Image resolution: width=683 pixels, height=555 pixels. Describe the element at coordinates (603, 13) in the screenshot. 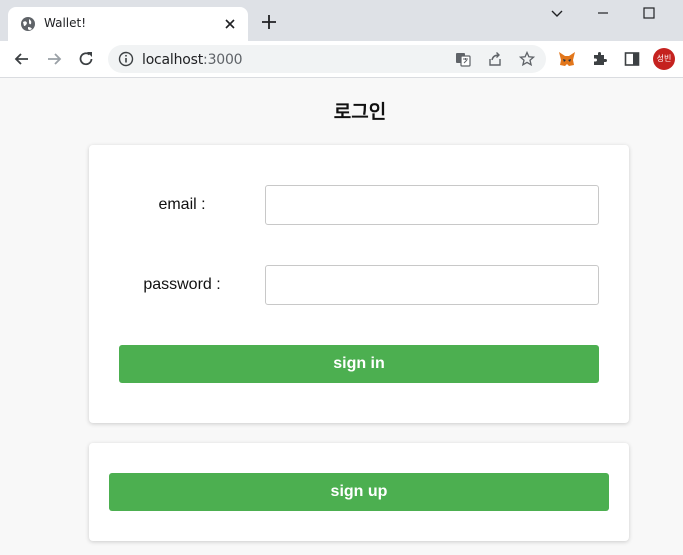

I see `minimize-icon` at that location.